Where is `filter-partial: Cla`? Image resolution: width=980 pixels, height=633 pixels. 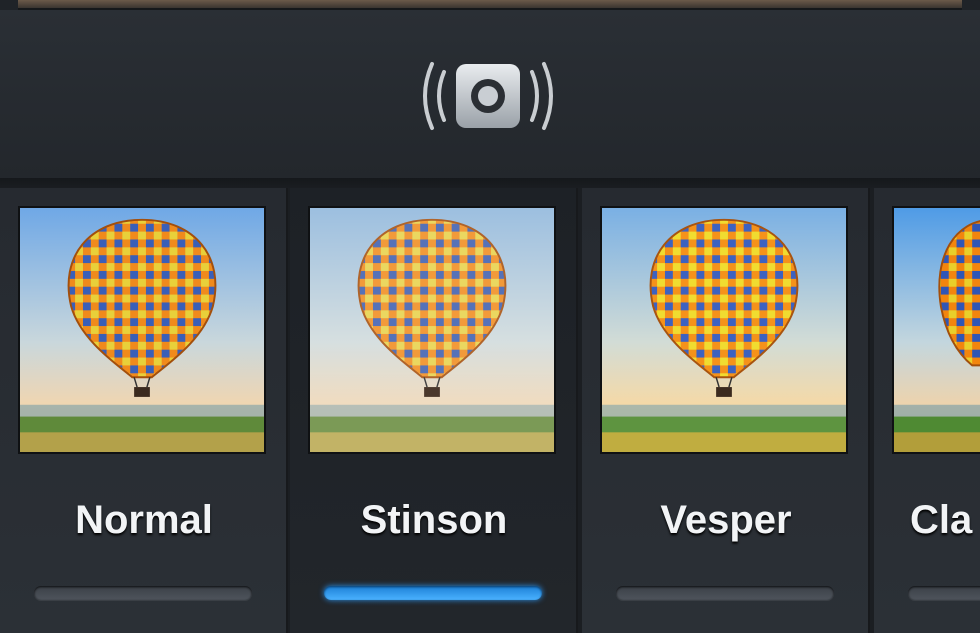
filter-partial: Cla is located at coordinates (927, 410).